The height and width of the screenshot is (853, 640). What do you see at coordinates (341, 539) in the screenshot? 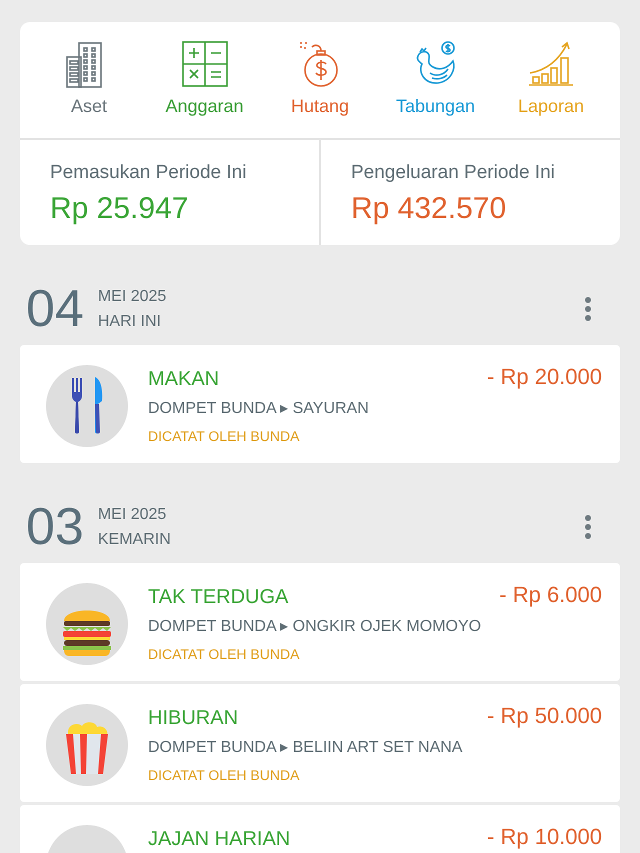
I see `relative-day: KEMARIN` at bounding box center [341, 539].